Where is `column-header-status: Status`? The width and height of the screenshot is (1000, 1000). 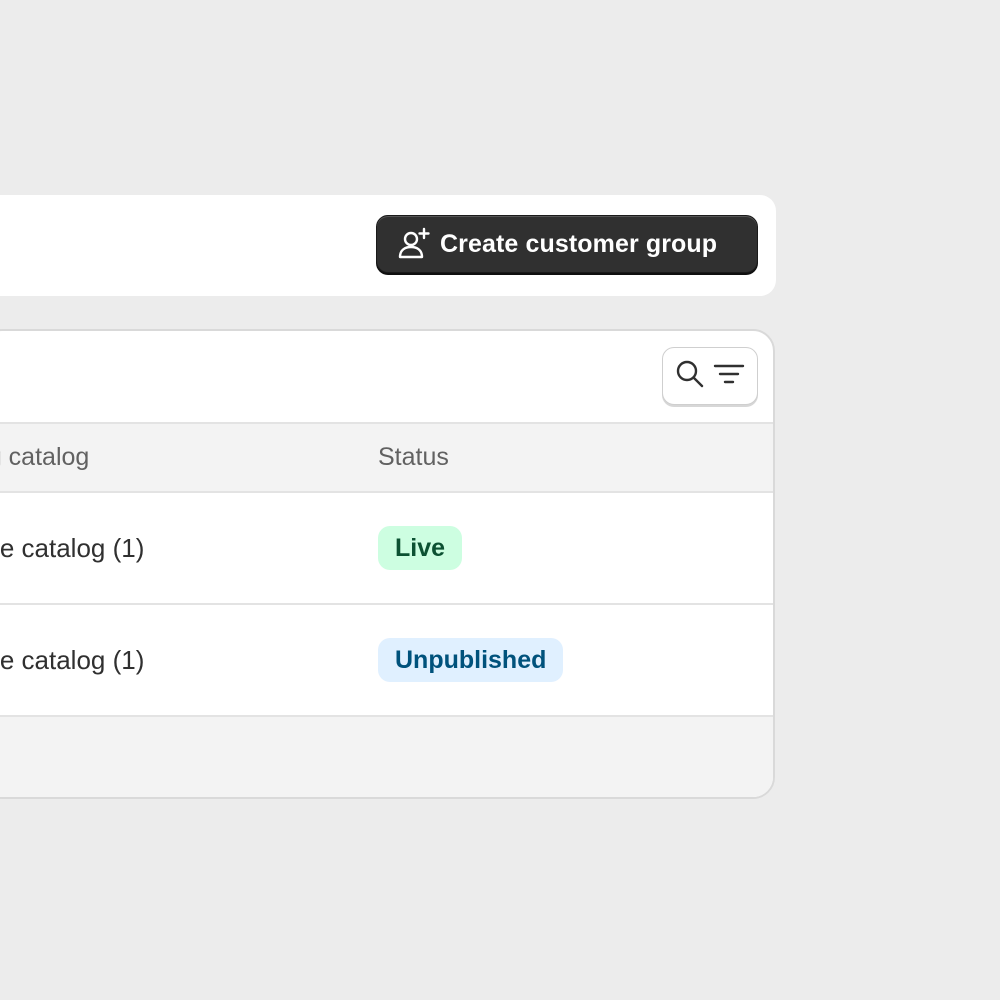
column-header-status: Status is located at coordinates (413, 457).